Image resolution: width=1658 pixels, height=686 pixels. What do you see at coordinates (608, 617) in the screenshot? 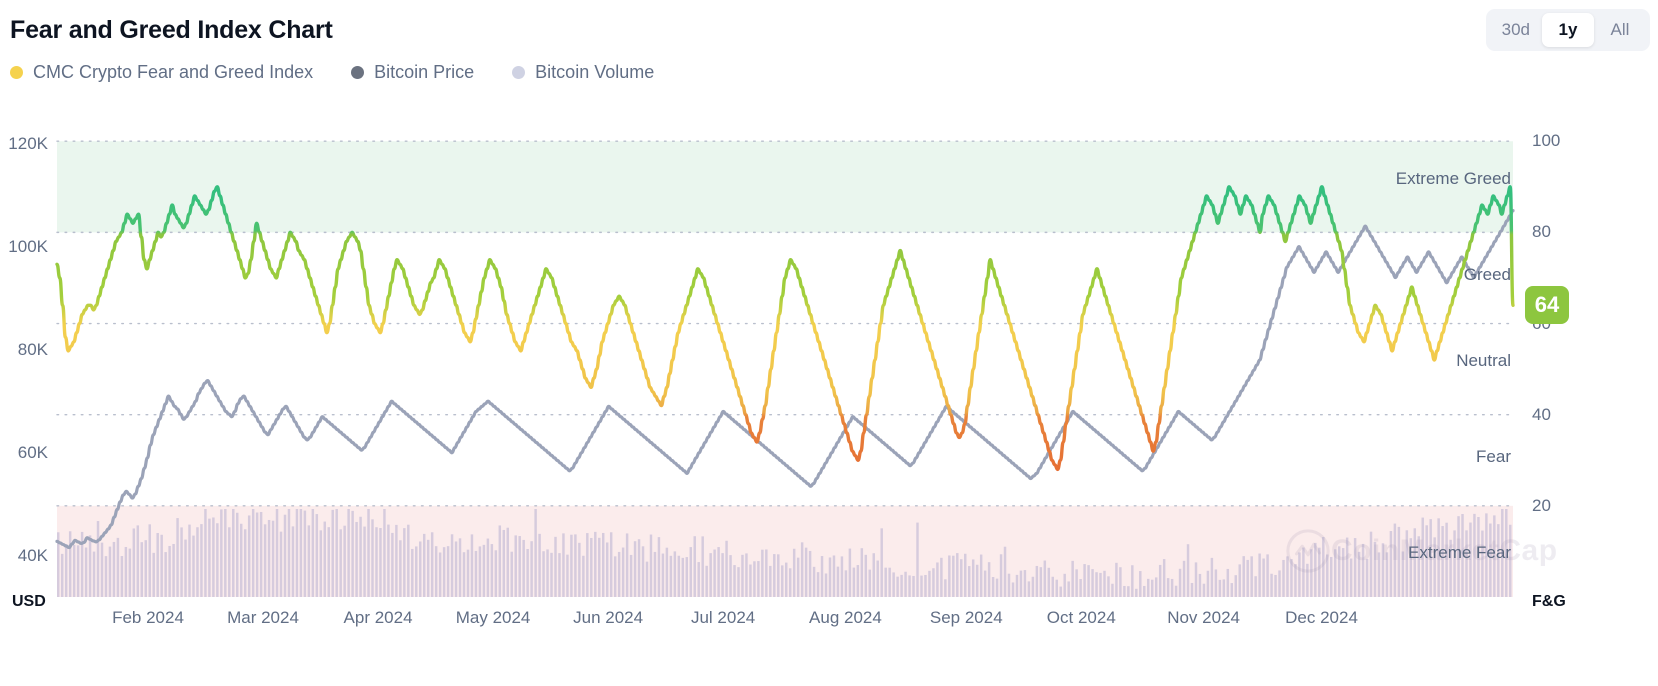
I see `x-axis-tick: Jun 2024` at bounding box center [608, 617].